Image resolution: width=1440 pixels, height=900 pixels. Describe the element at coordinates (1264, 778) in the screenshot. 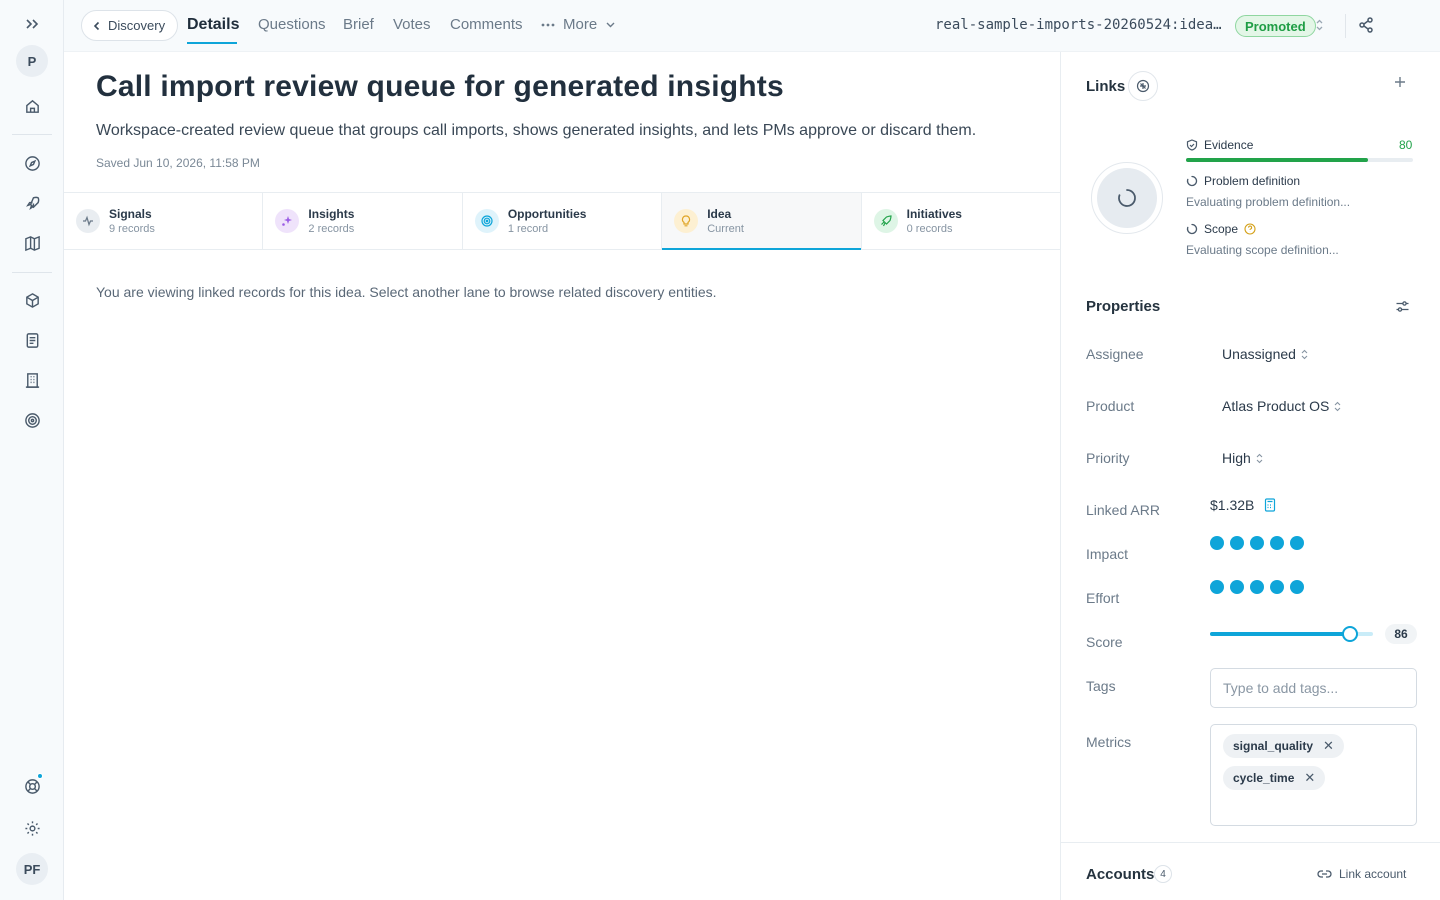

I see `metric-chip-label: cycle_time` at that location.